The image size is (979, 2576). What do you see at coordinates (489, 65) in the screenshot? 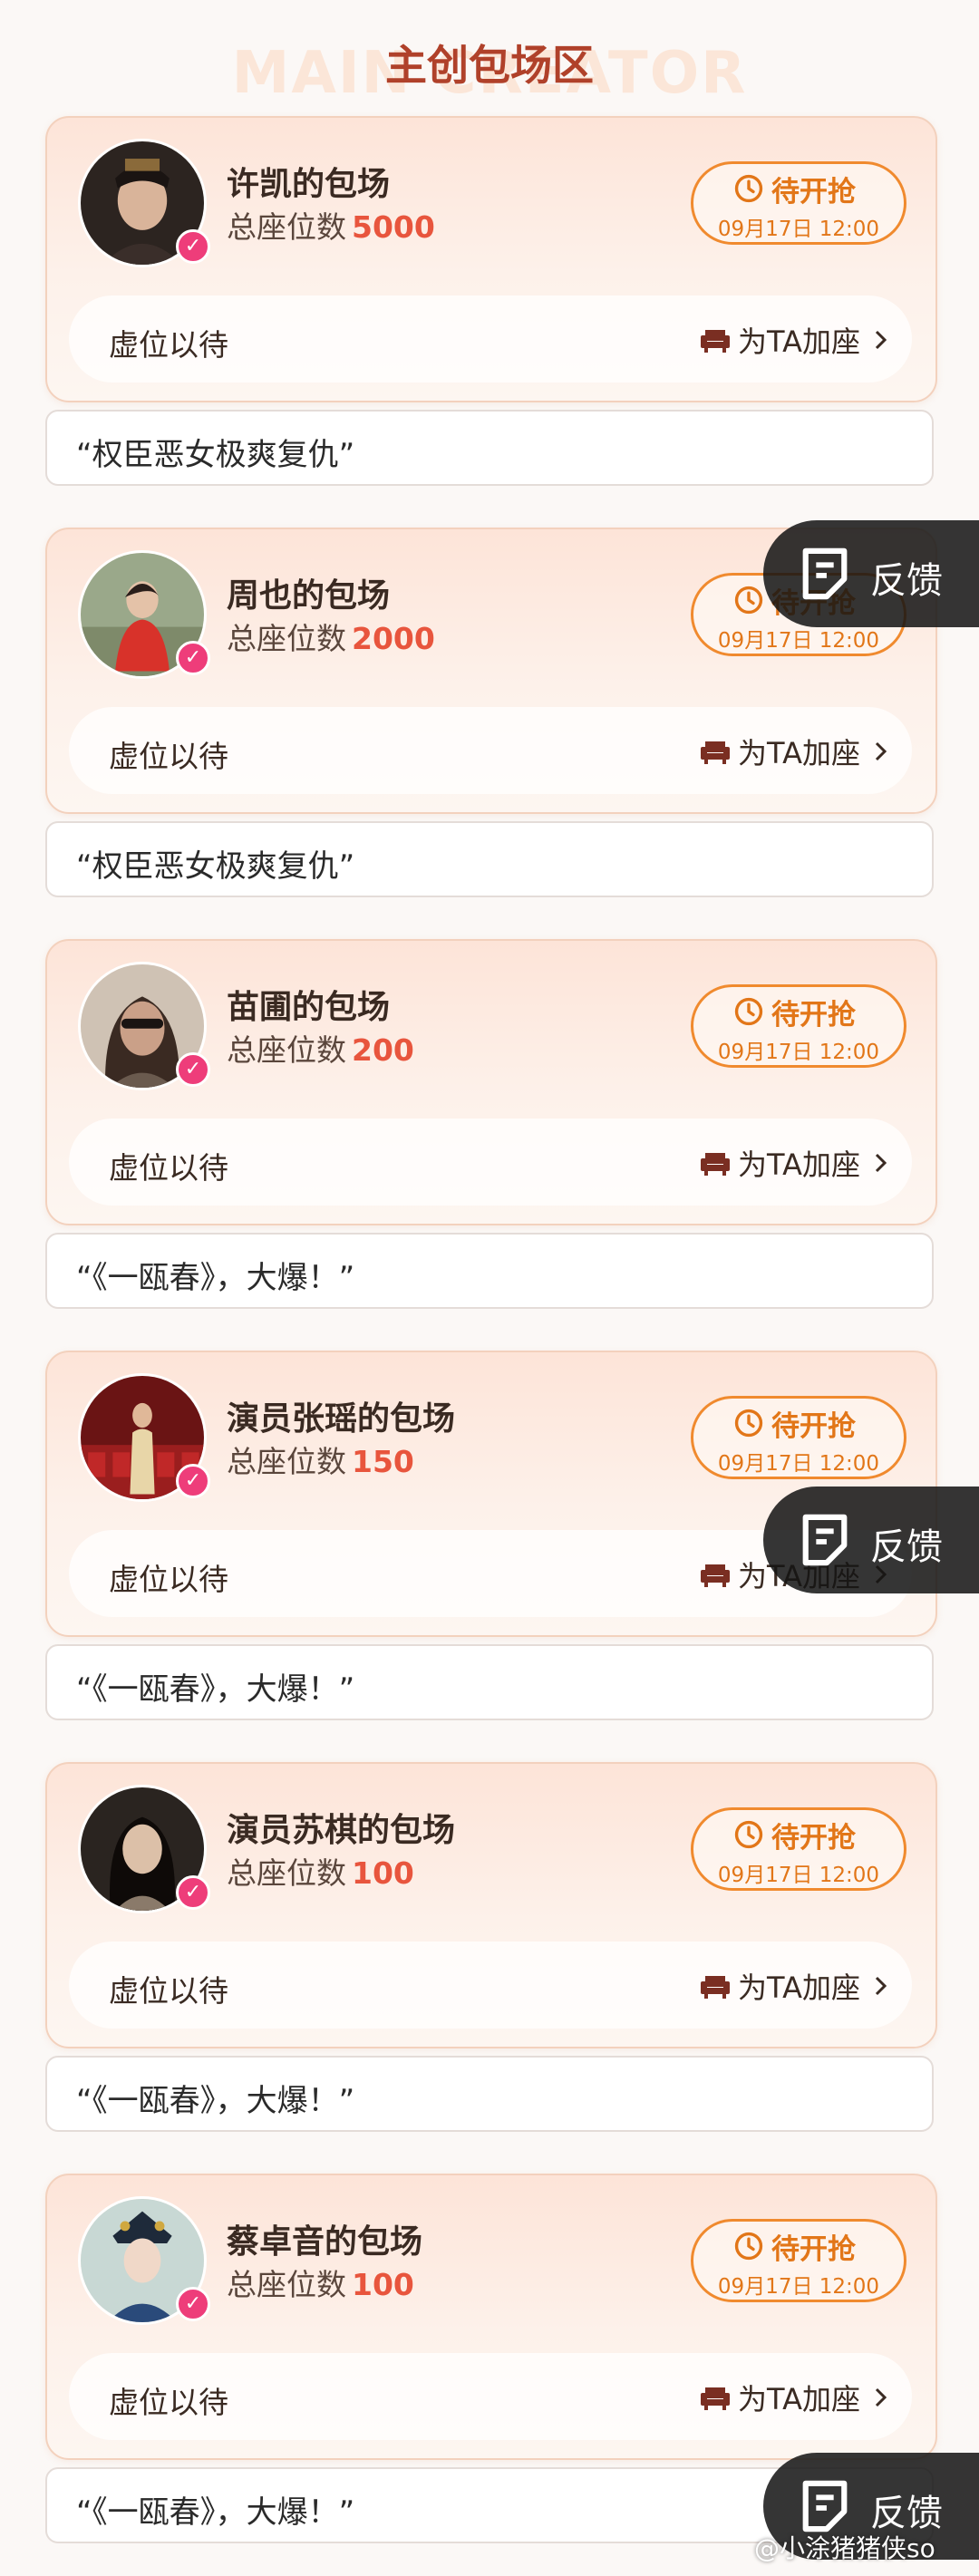
I see `section-title: 主创包场区` at bounding box center [489, 65].